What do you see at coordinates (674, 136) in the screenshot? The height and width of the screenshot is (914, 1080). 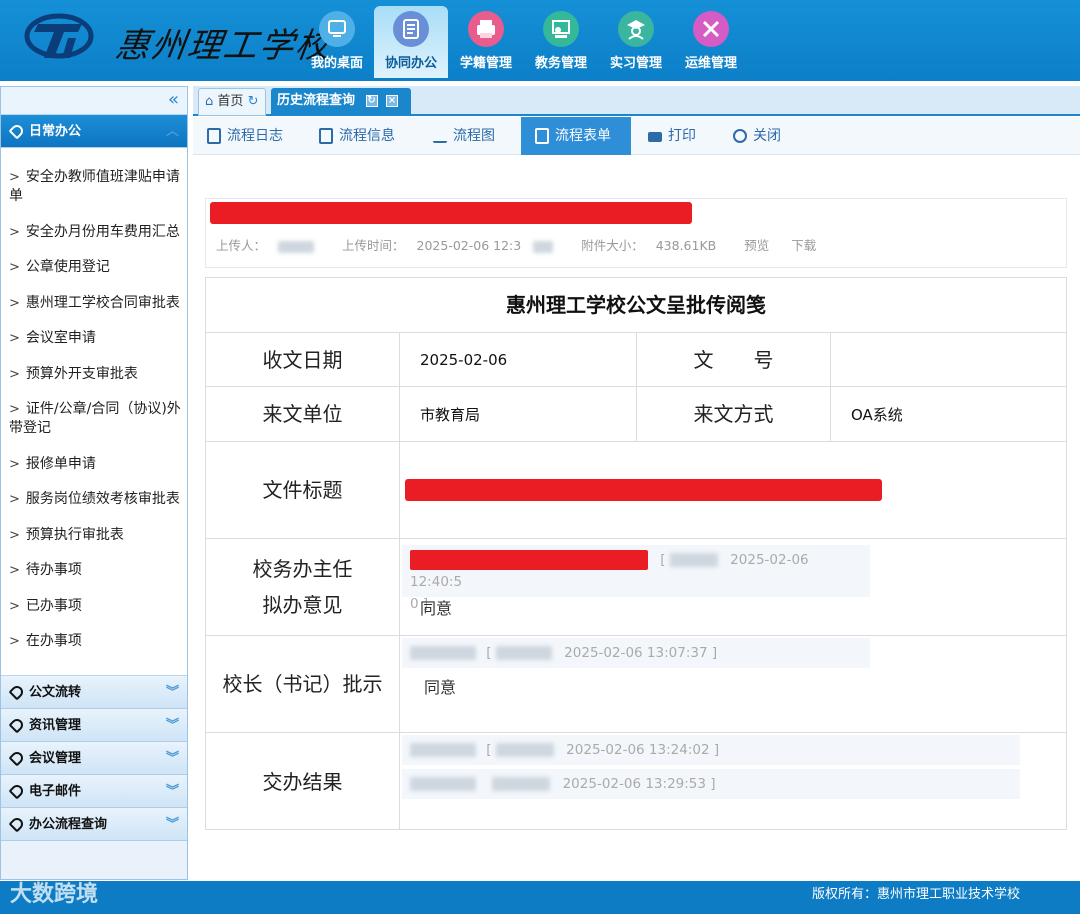 I see `print-button: 打印` at bounding box center [674, 136].